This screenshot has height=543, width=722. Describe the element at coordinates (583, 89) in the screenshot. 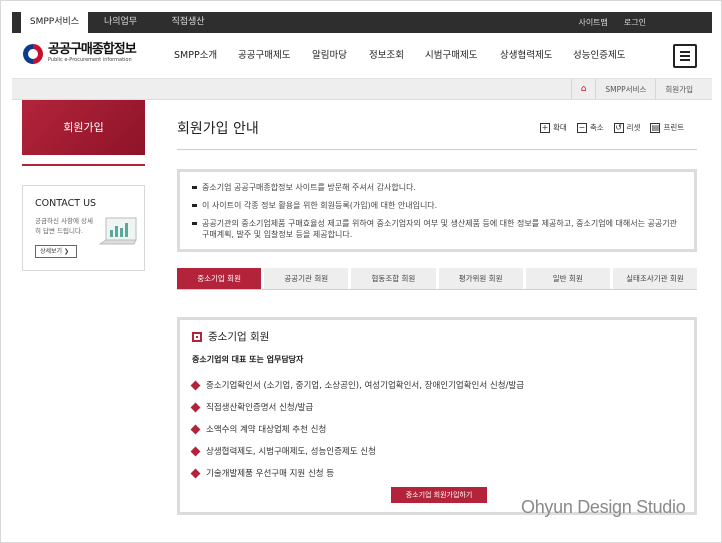

I see `home-icon: ⌂` at that location.